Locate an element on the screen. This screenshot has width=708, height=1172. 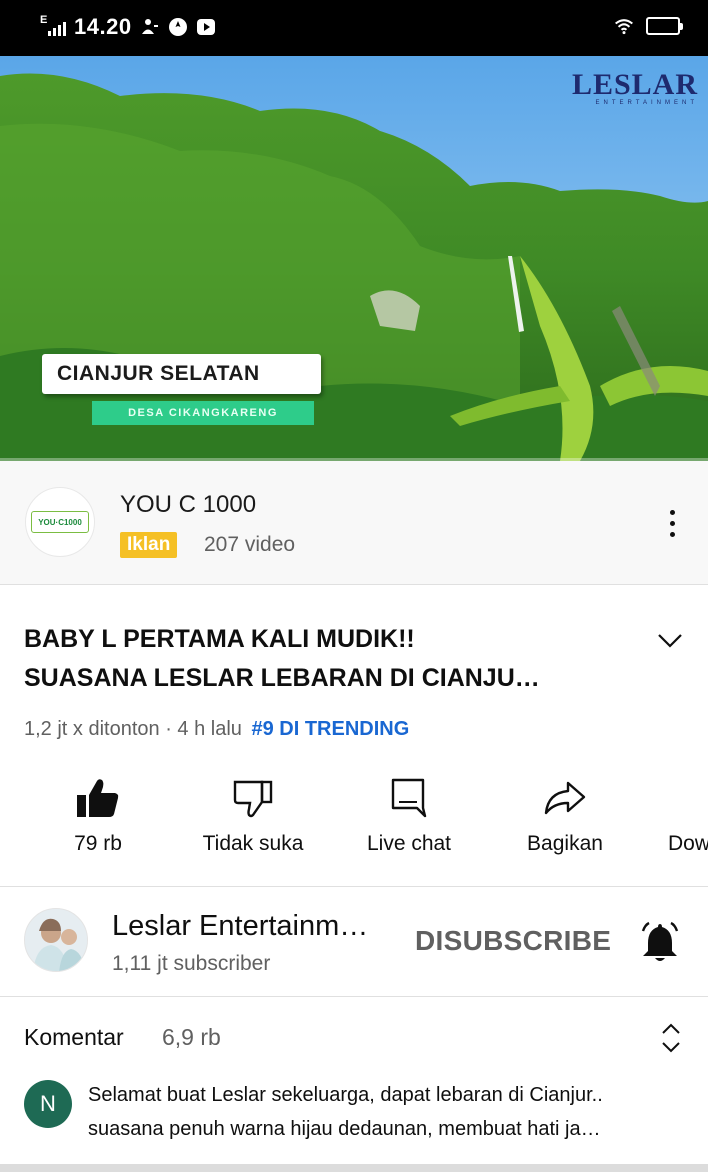
more-options-icon is located at coordinates (672, 523).